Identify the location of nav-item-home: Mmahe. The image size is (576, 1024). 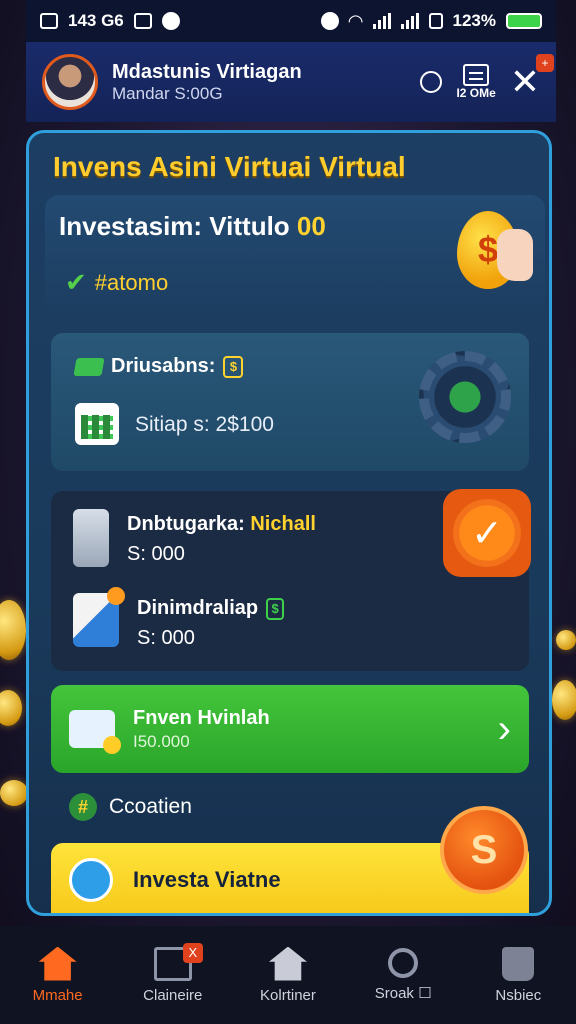
(58, 975).